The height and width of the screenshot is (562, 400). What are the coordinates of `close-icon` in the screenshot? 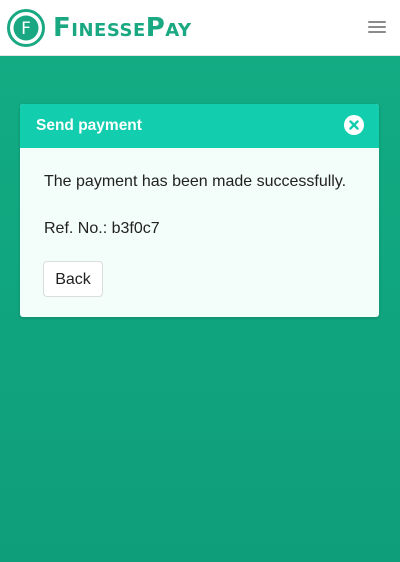 It's located at (354, 125).